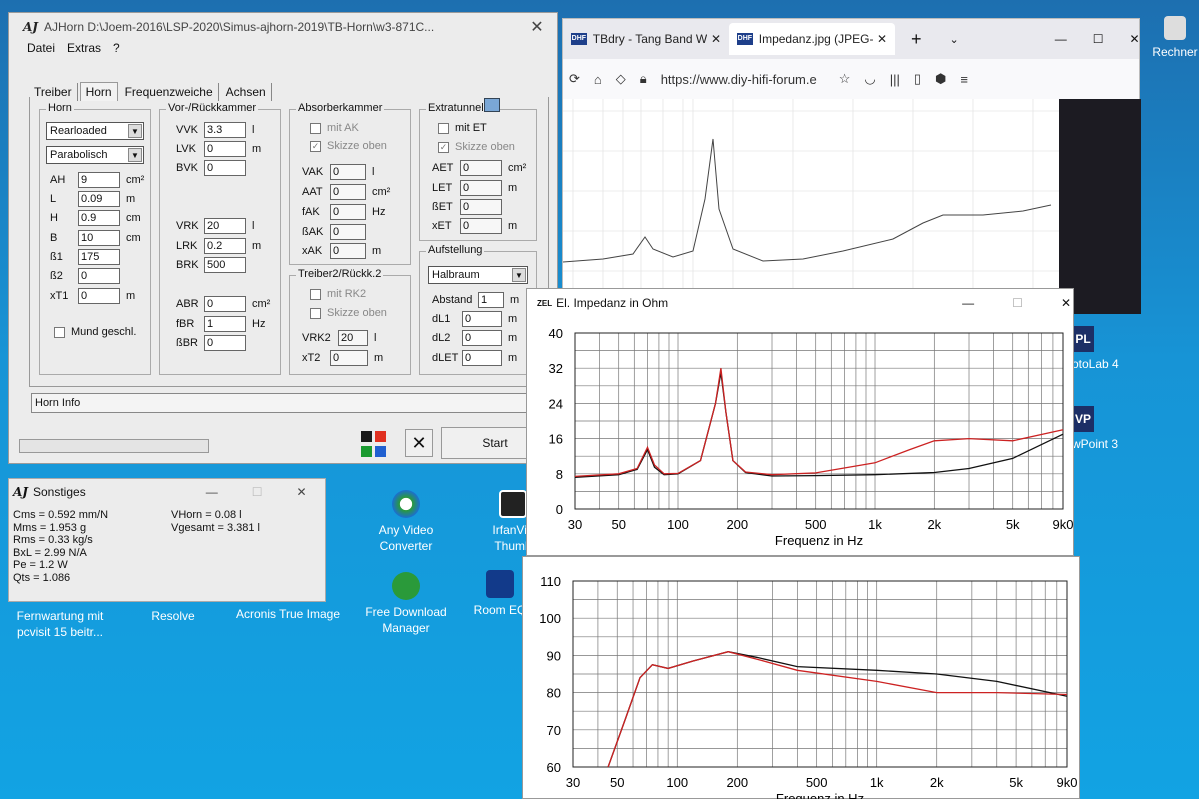 This screenshot has height=799, width=1199. I want to click on sonstiges-titlebar: AJ Sonstiges — ☐ ✕, so click(167, 492).